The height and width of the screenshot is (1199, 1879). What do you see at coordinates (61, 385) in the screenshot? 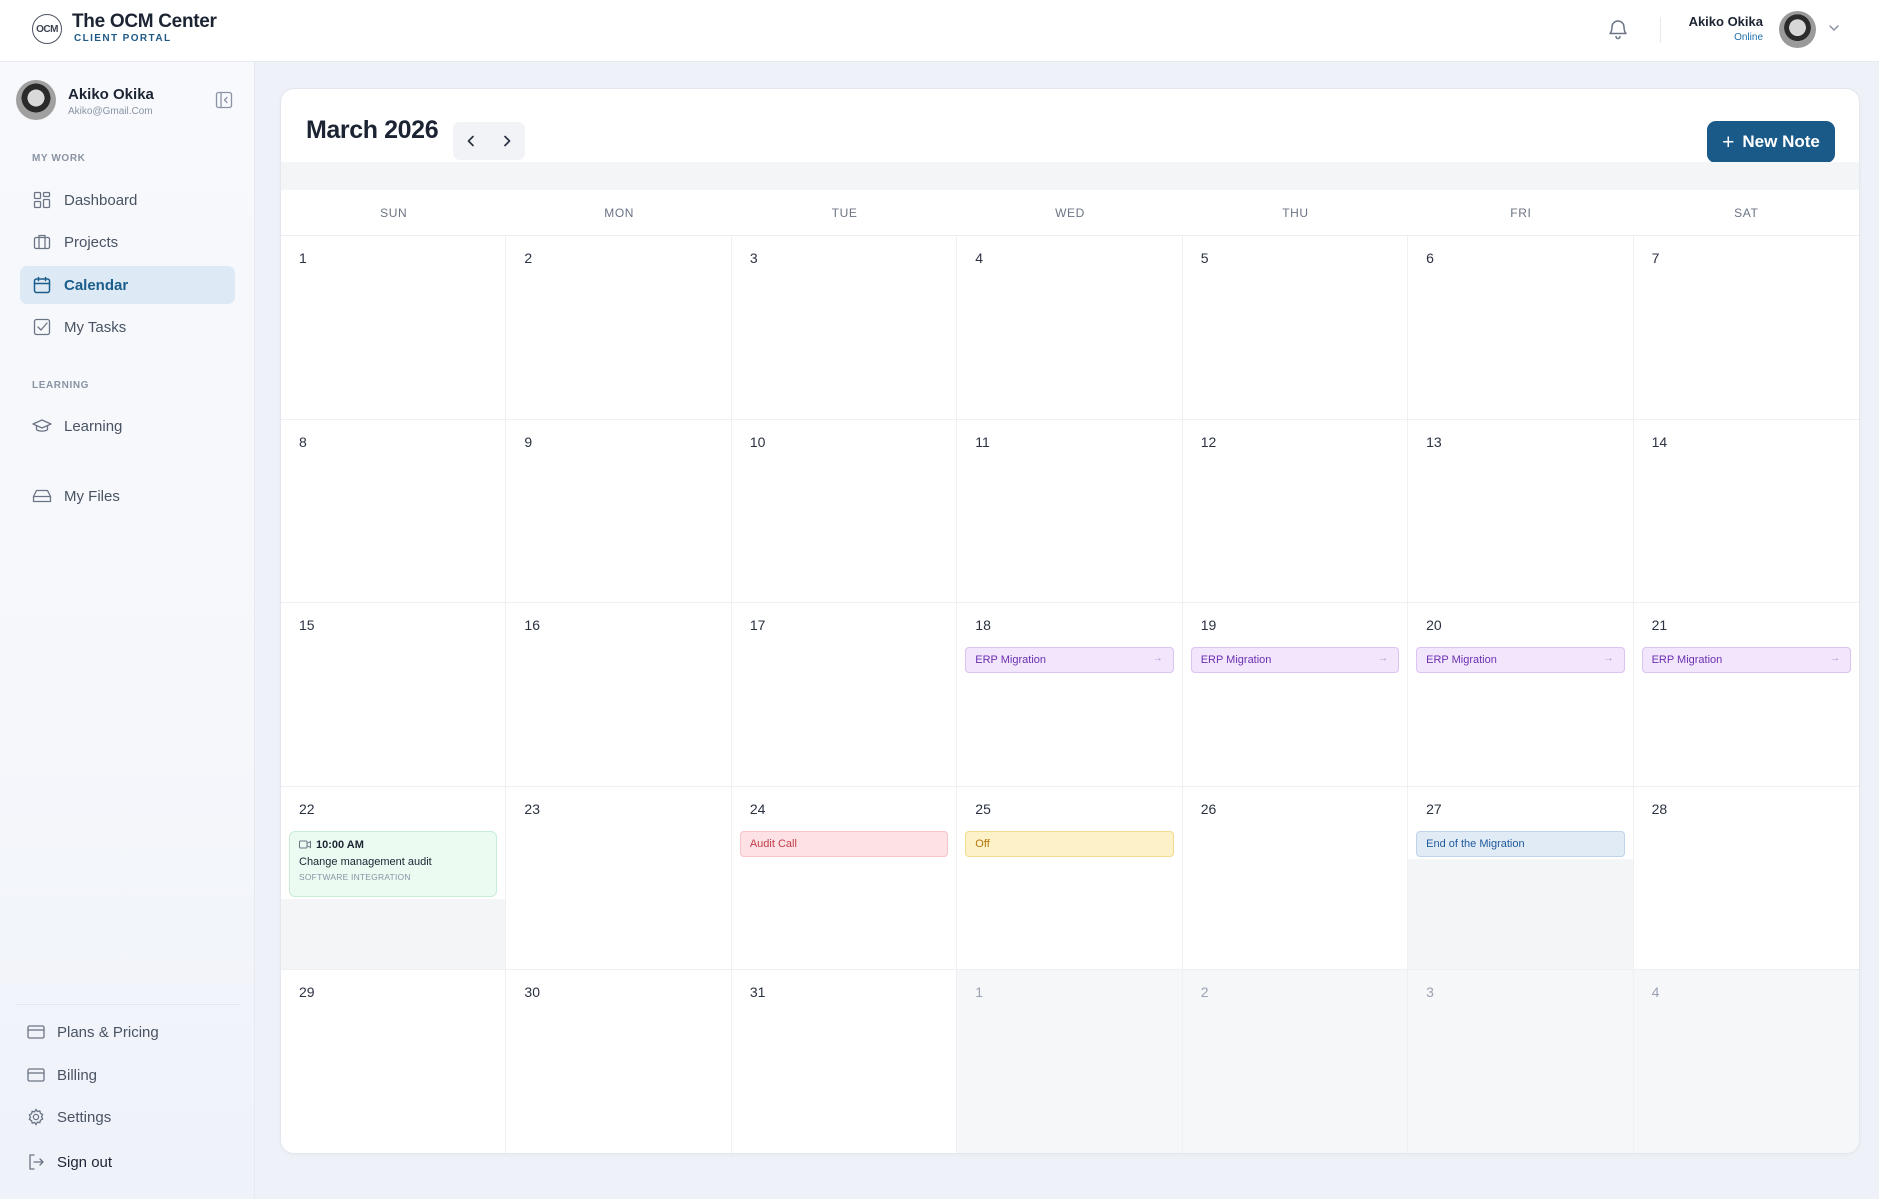
I see `section-learning: LEARNING` at bounding box center [61, 385].